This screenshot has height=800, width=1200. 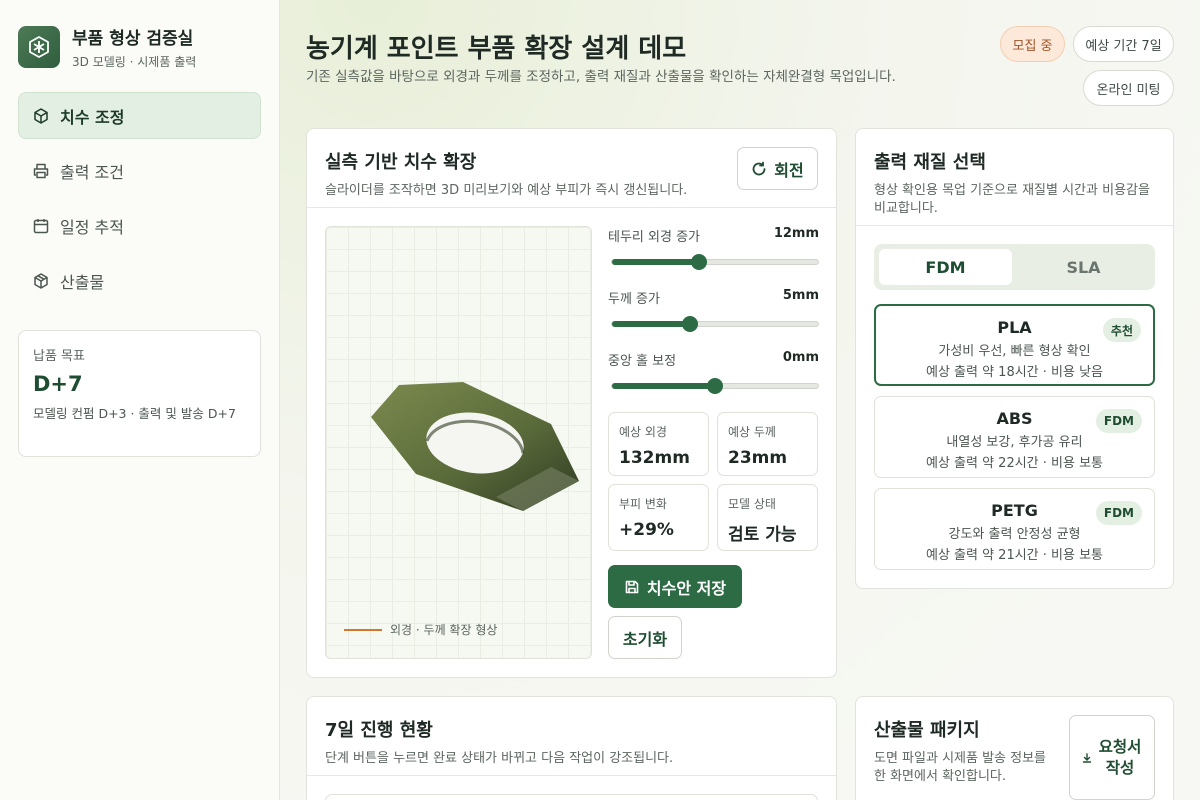 What do you see at coordinates (1120, 757) in the screenshot?
I see `request-label: 요청서 작성` at bounding box center [1120, 757].